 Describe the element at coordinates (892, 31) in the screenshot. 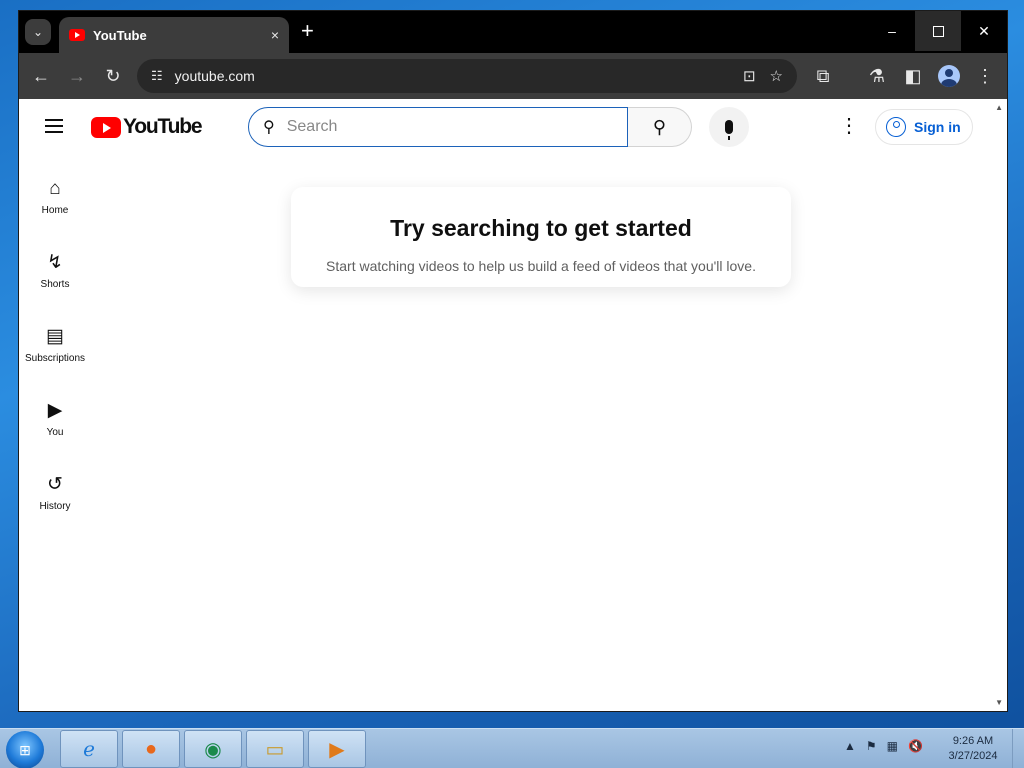

I see `minimize-button: –` at that location.